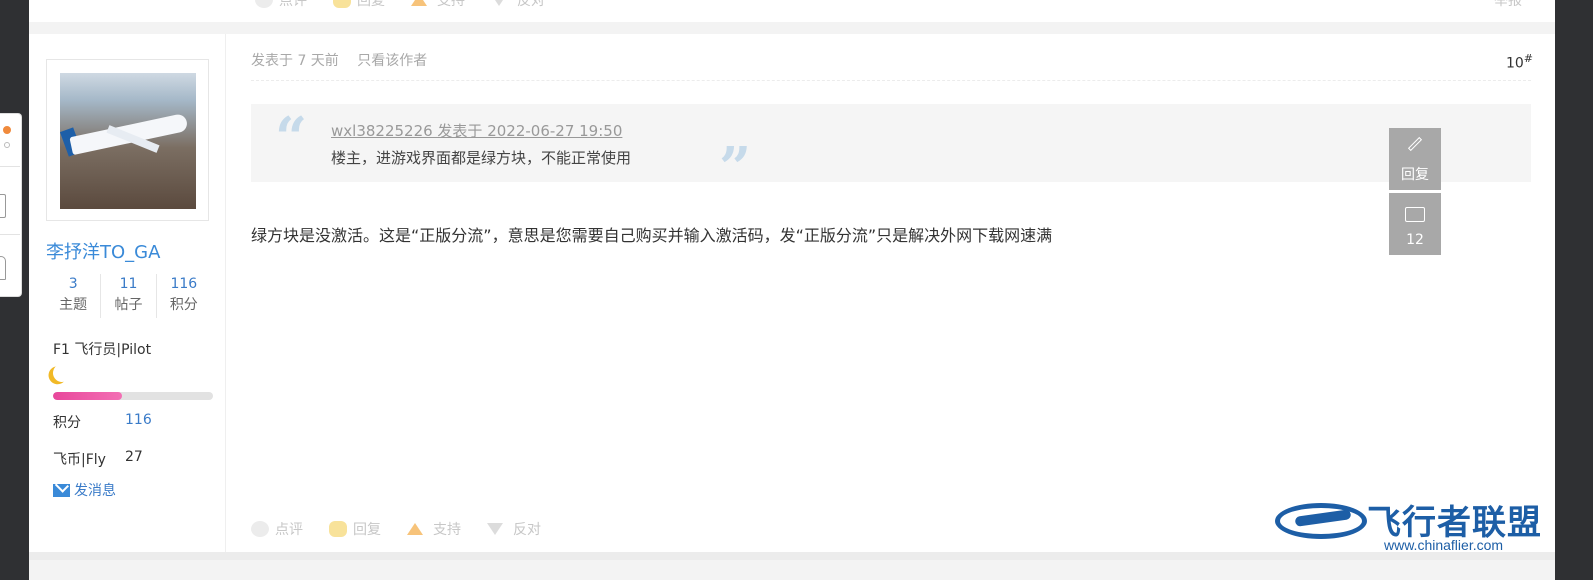 The image size is (1593, 580). I want to click on author-stats: 3 主题 11 帖子 116 积分, so click(128, 296).